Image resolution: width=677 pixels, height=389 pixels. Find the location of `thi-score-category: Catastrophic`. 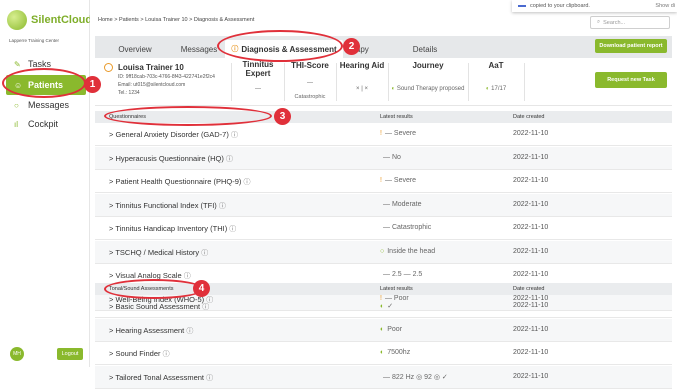

thi-score-category: Catastrophic is located at coordinates (310, 97).